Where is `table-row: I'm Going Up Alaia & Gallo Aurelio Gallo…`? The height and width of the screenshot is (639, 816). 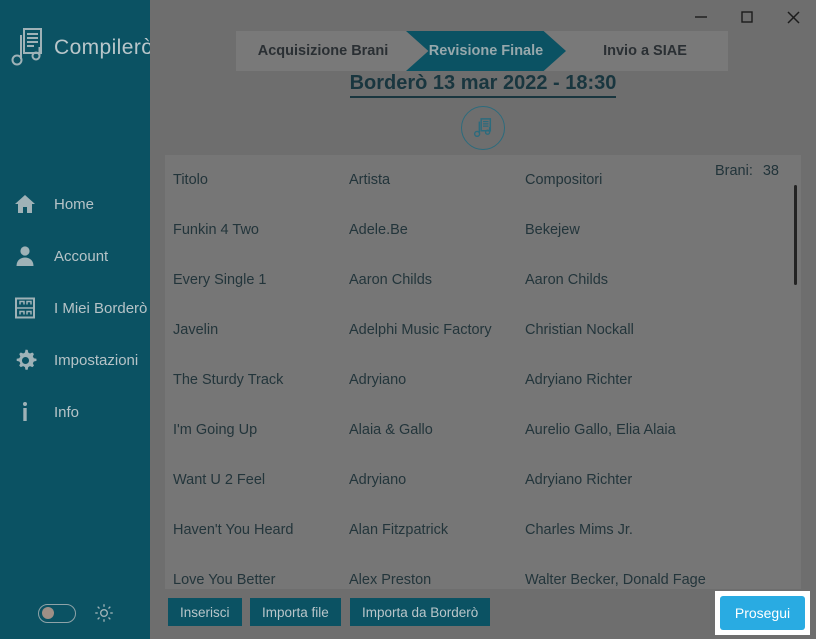 table-row: I'm Going Up Alaia & Gallo Aurelio Gallo… is located at coordinates (483, 430).